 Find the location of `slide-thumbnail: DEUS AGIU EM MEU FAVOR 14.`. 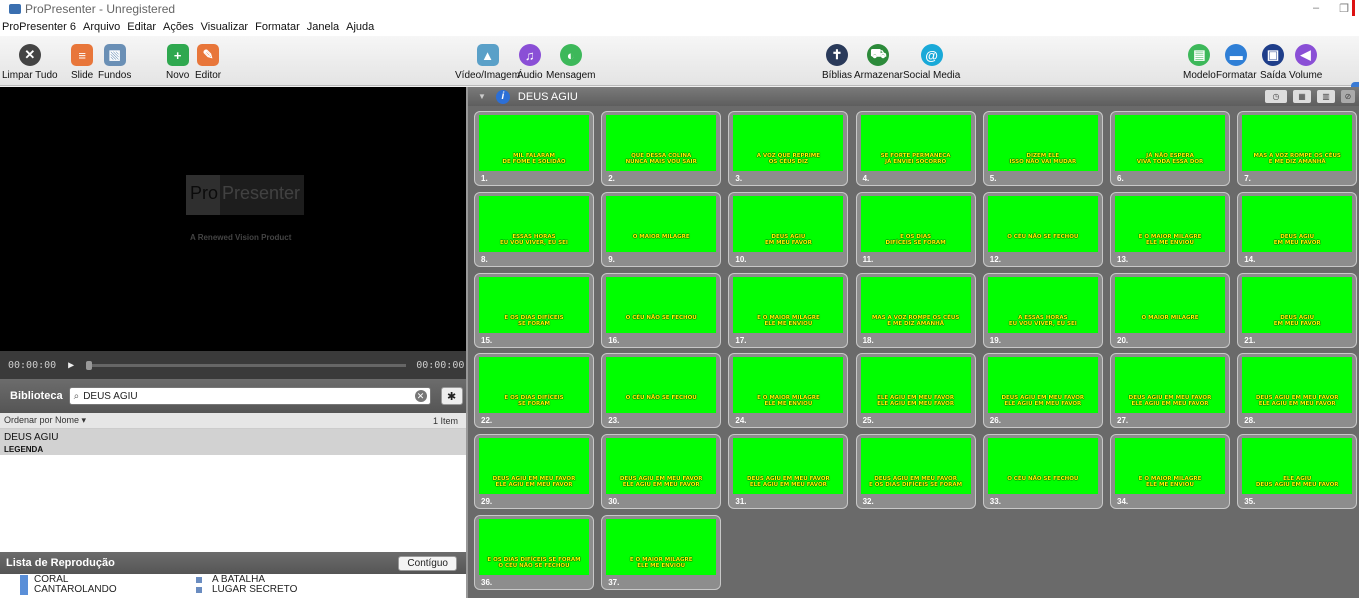

slide-thumbnail: DEUS AGIU EM MEU FAVOR 14. is located at coordinates (1297, 229).